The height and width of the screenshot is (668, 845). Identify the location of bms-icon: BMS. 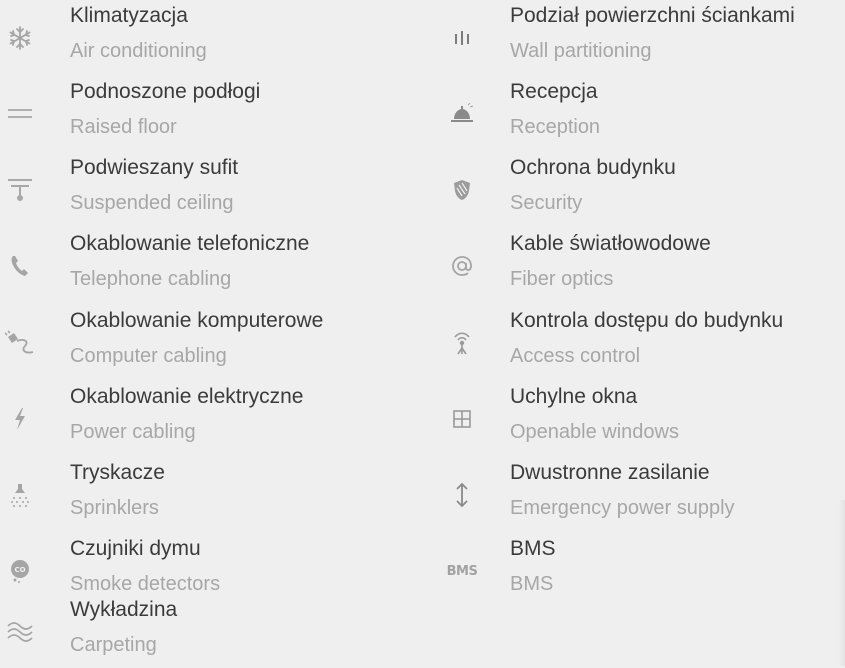
(462, 571).